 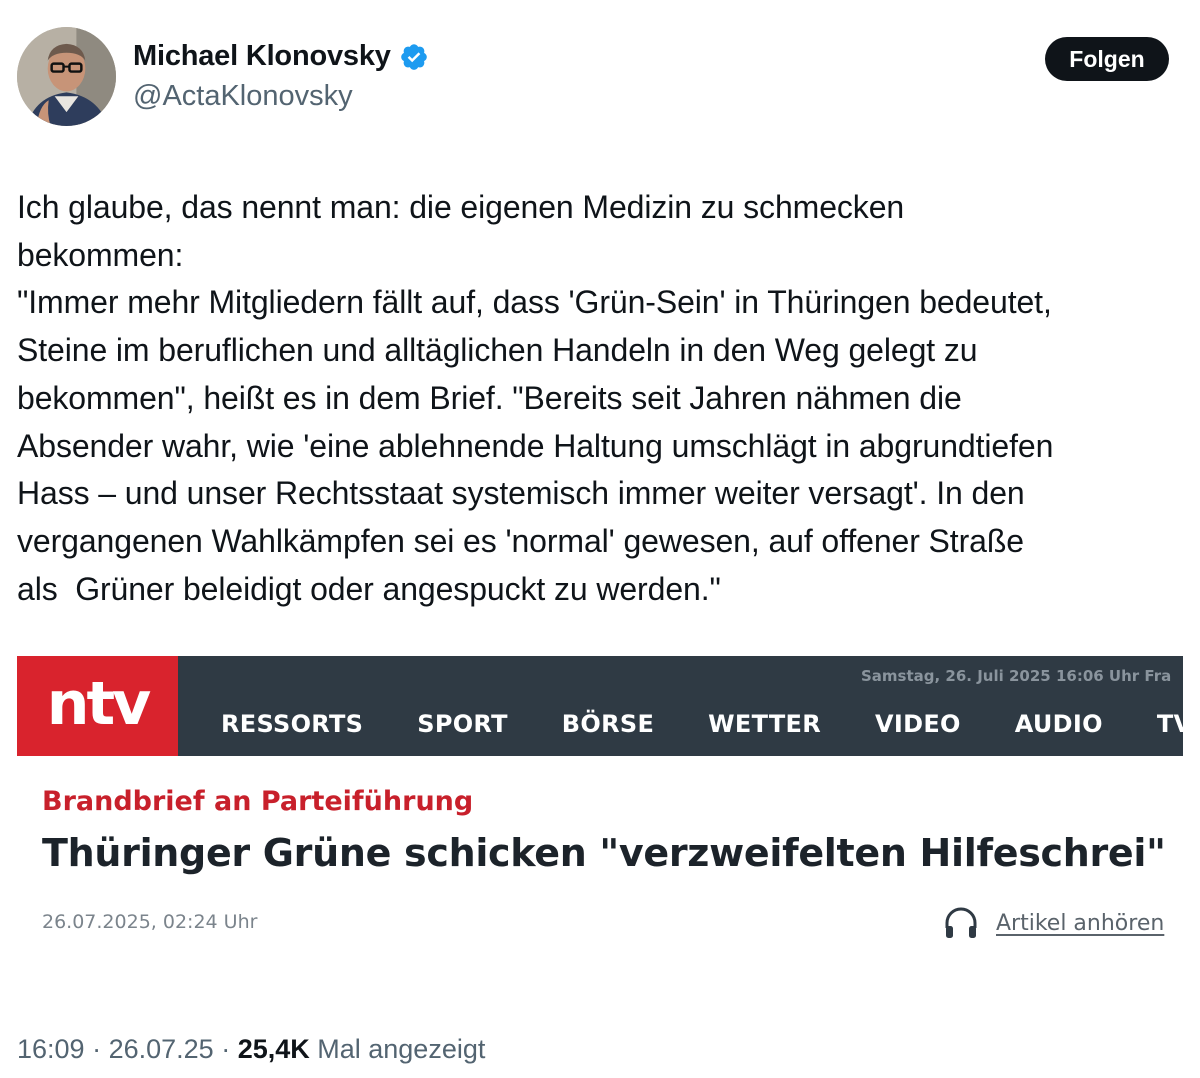 I want to click on ntv-nav-audio: AUDIO, so click(x=1058, y=724).